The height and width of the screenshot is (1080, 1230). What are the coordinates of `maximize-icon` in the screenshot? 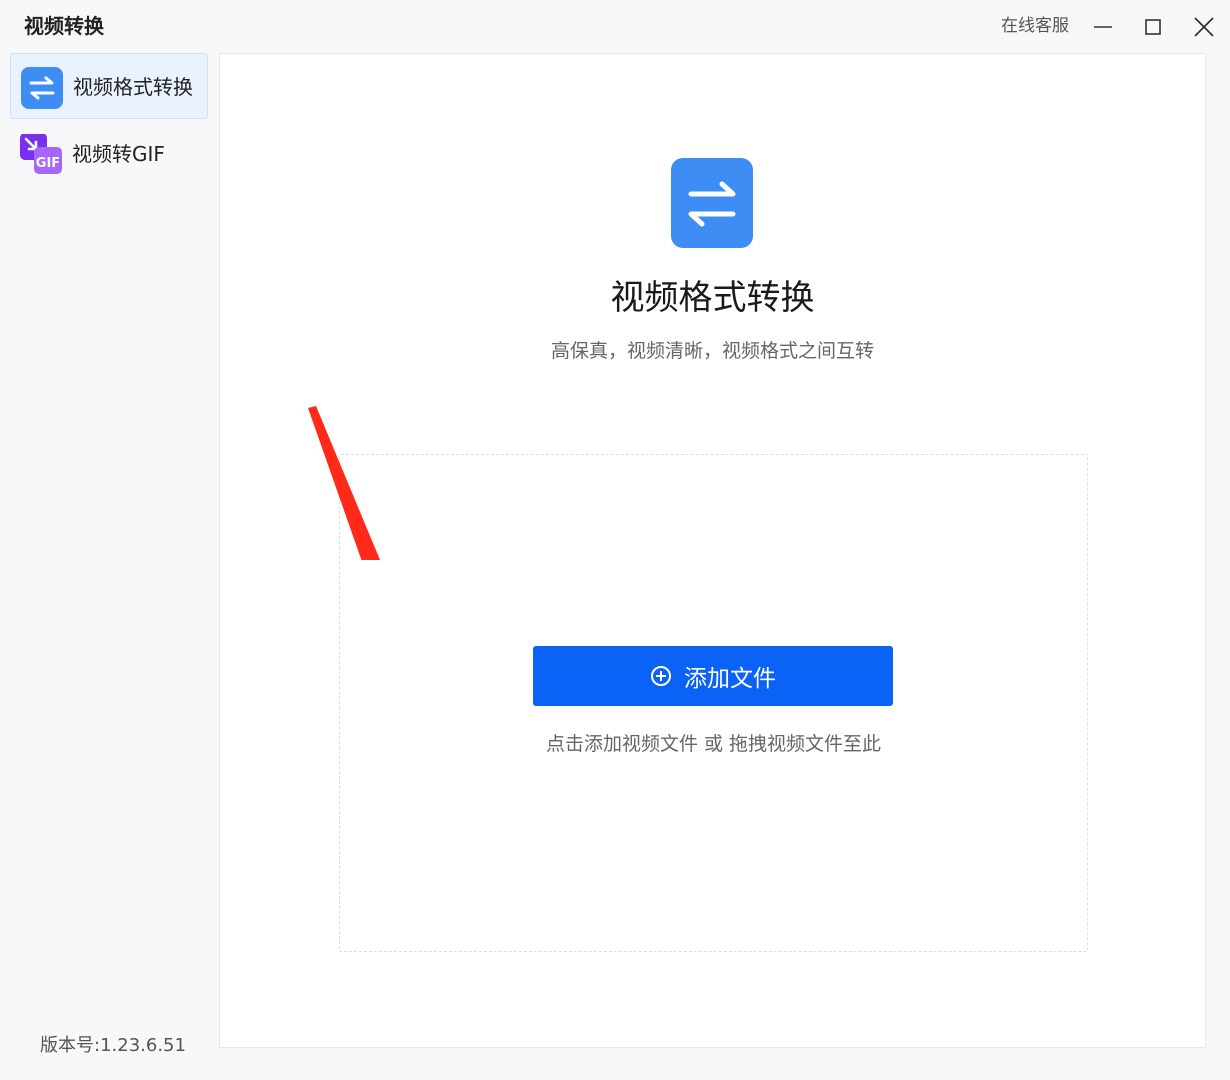 It's located at (1153, 27).